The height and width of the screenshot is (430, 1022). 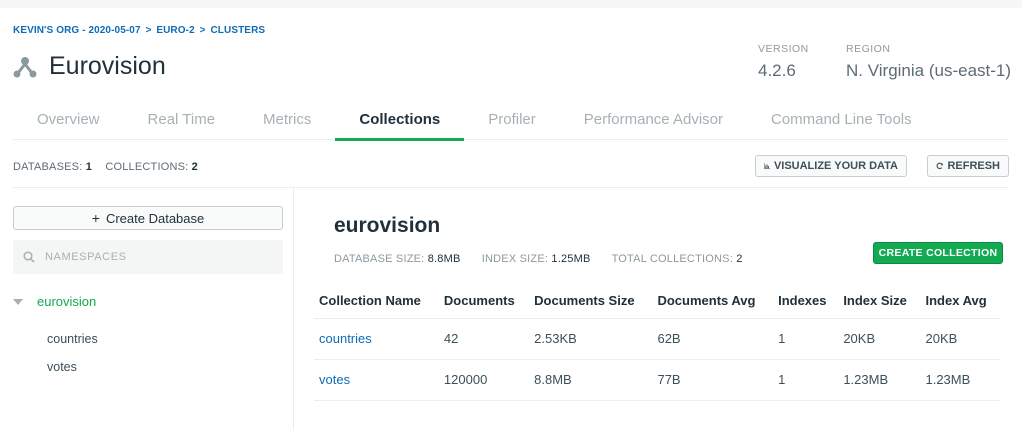 I want to click on search-icon, so click(x=29, y=257).